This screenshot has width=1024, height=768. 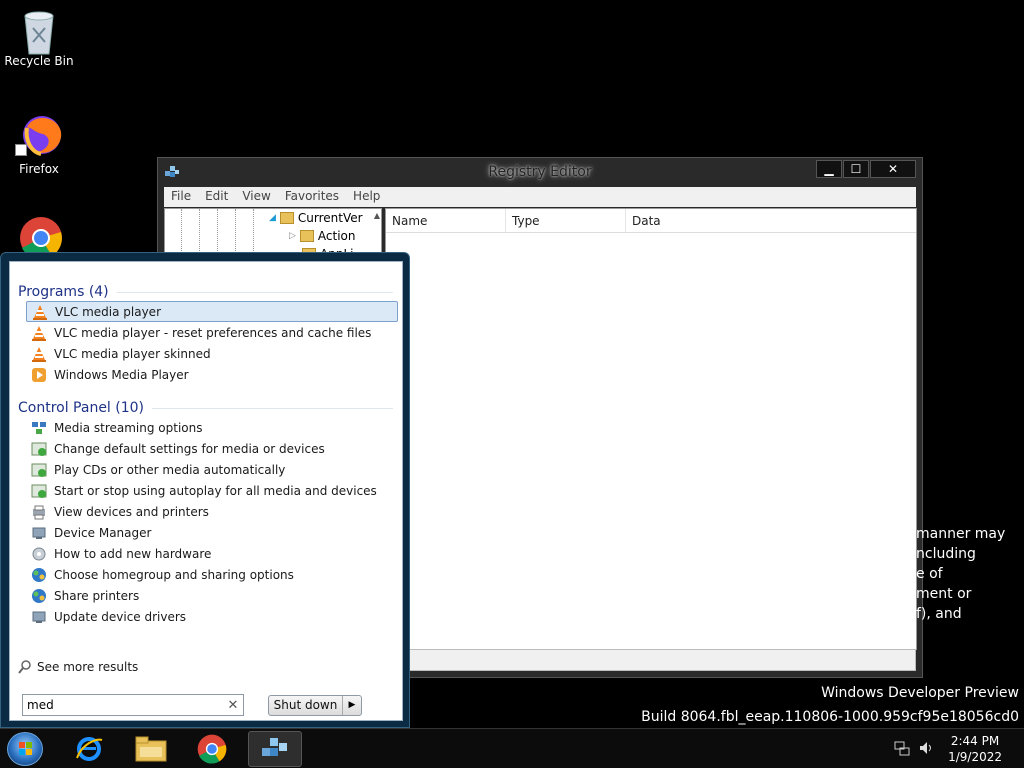 I want to click on watermark-line1: Windows Developer Preview, so click(x=920, y=693).